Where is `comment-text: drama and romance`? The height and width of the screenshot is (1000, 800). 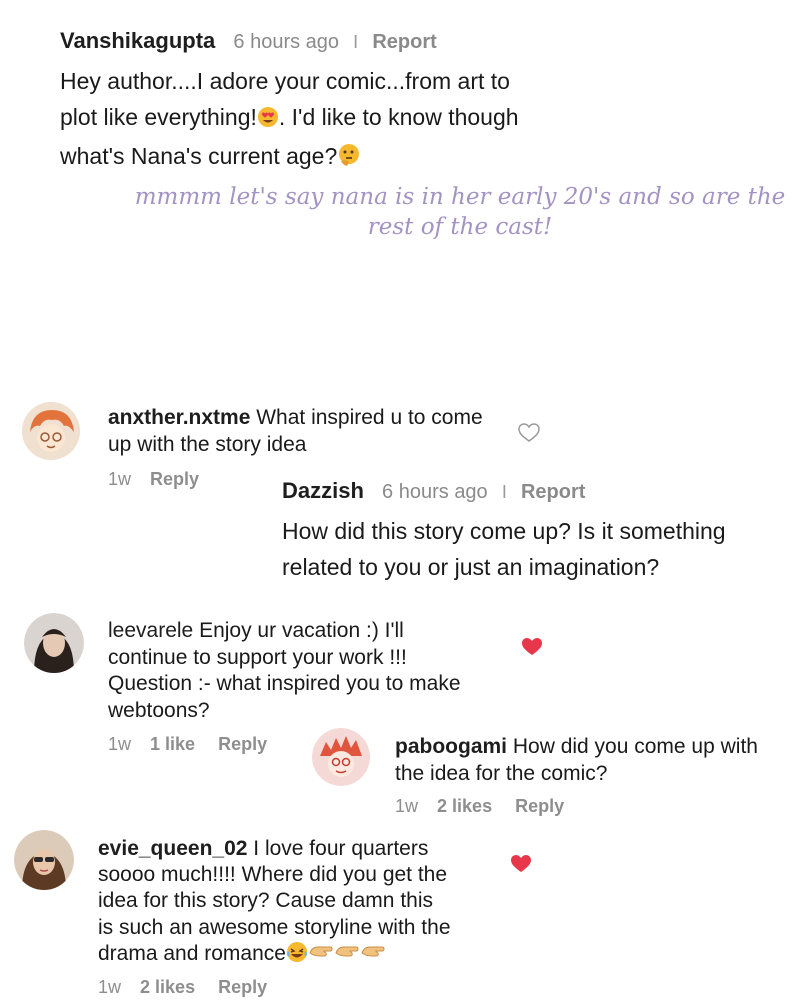
comment-text: drama and romance is located at coordinates (192, 953).